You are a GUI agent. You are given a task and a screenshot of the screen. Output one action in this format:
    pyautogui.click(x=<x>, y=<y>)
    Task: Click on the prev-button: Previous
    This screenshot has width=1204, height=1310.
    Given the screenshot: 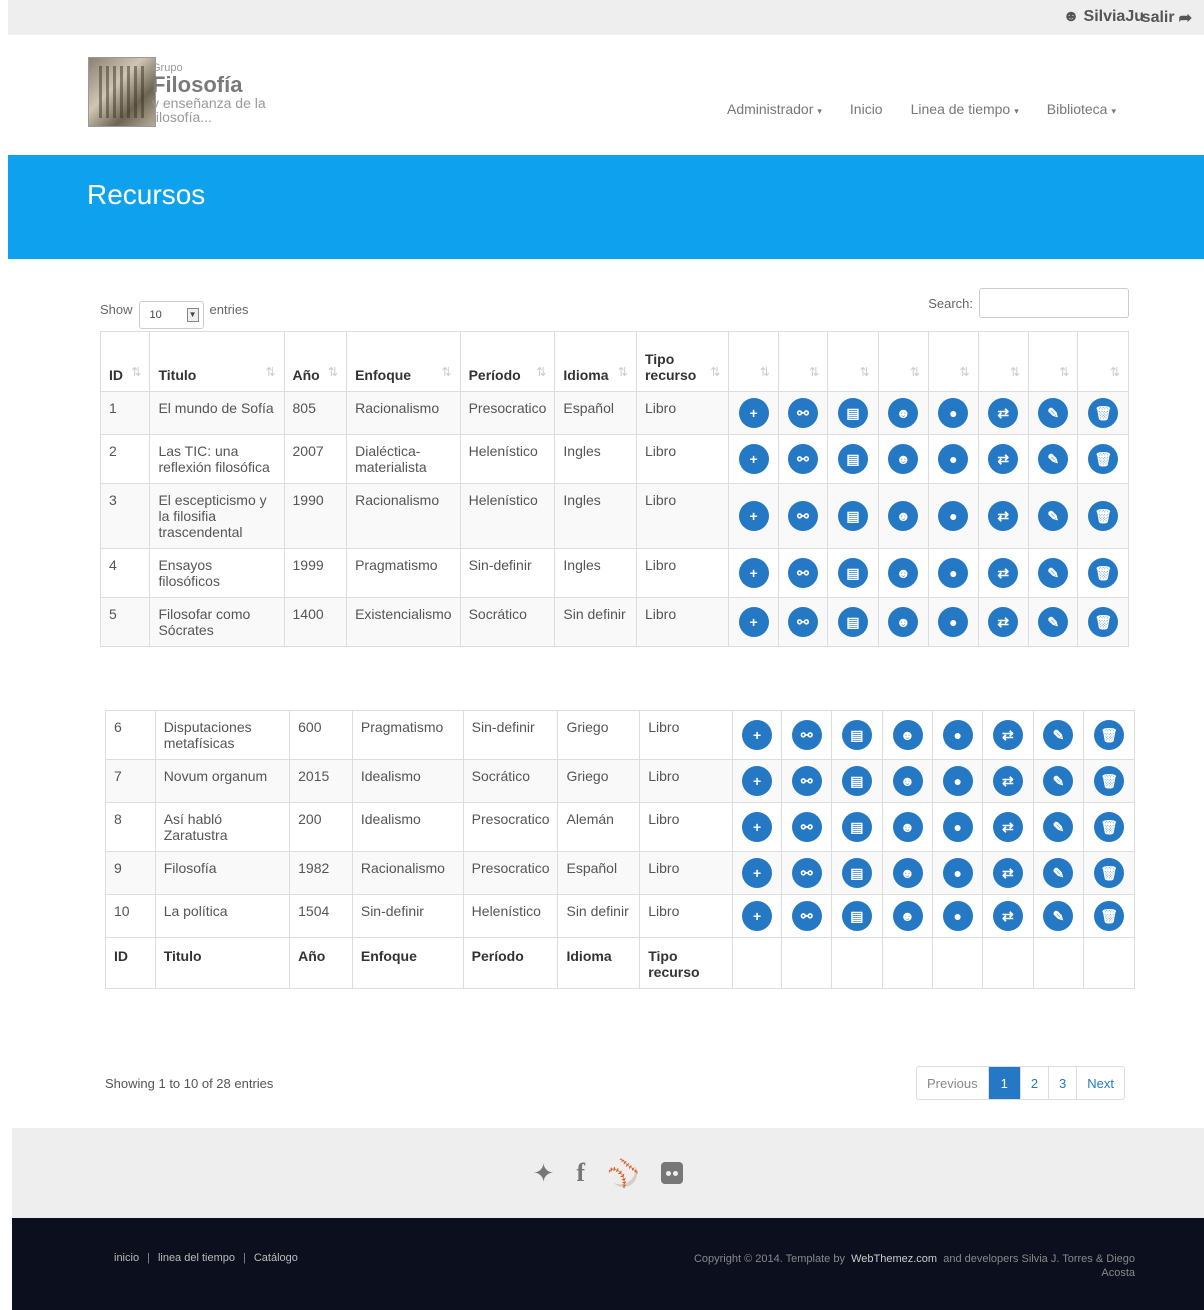 What is the action you would take?
    pyautogui.click(x=953, y=1083)
    